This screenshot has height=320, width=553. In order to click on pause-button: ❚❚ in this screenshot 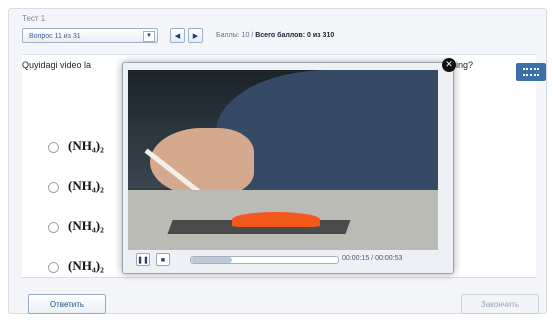, I will do `click(143, 259)`.